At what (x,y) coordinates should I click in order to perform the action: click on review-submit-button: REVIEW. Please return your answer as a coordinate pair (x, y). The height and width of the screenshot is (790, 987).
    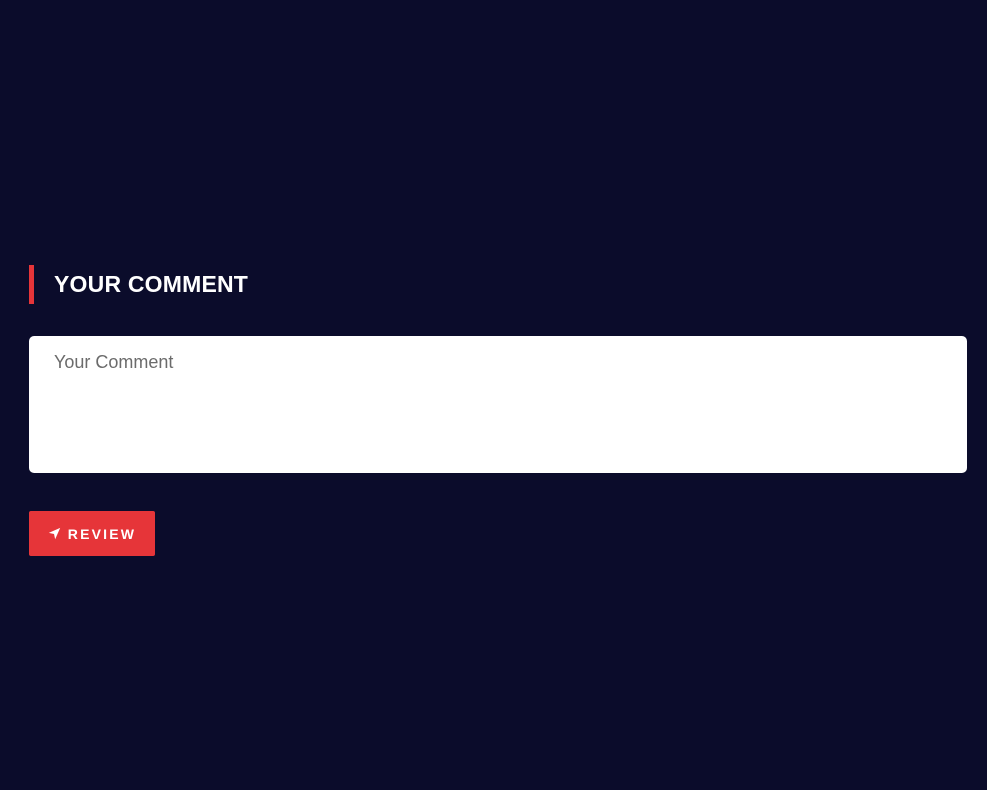
    Looking at the image, I should click on (92, 533).